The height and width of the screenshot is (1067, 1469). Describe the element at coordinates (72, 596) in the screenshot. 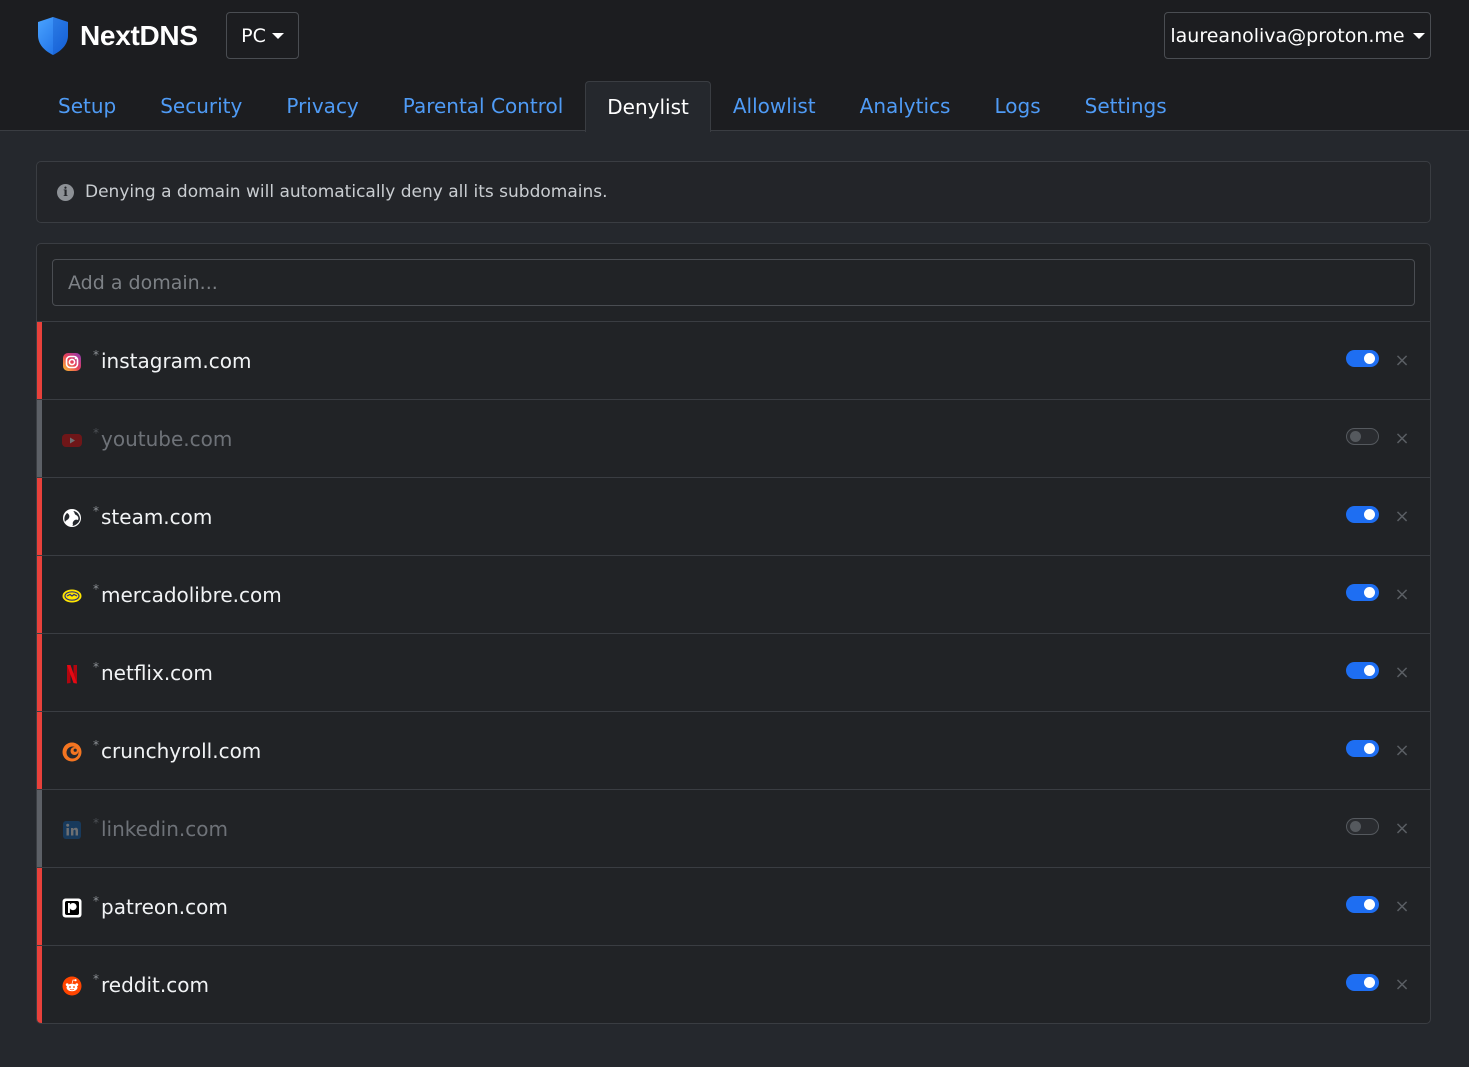

I see `mercadolibre-icon` at that location.